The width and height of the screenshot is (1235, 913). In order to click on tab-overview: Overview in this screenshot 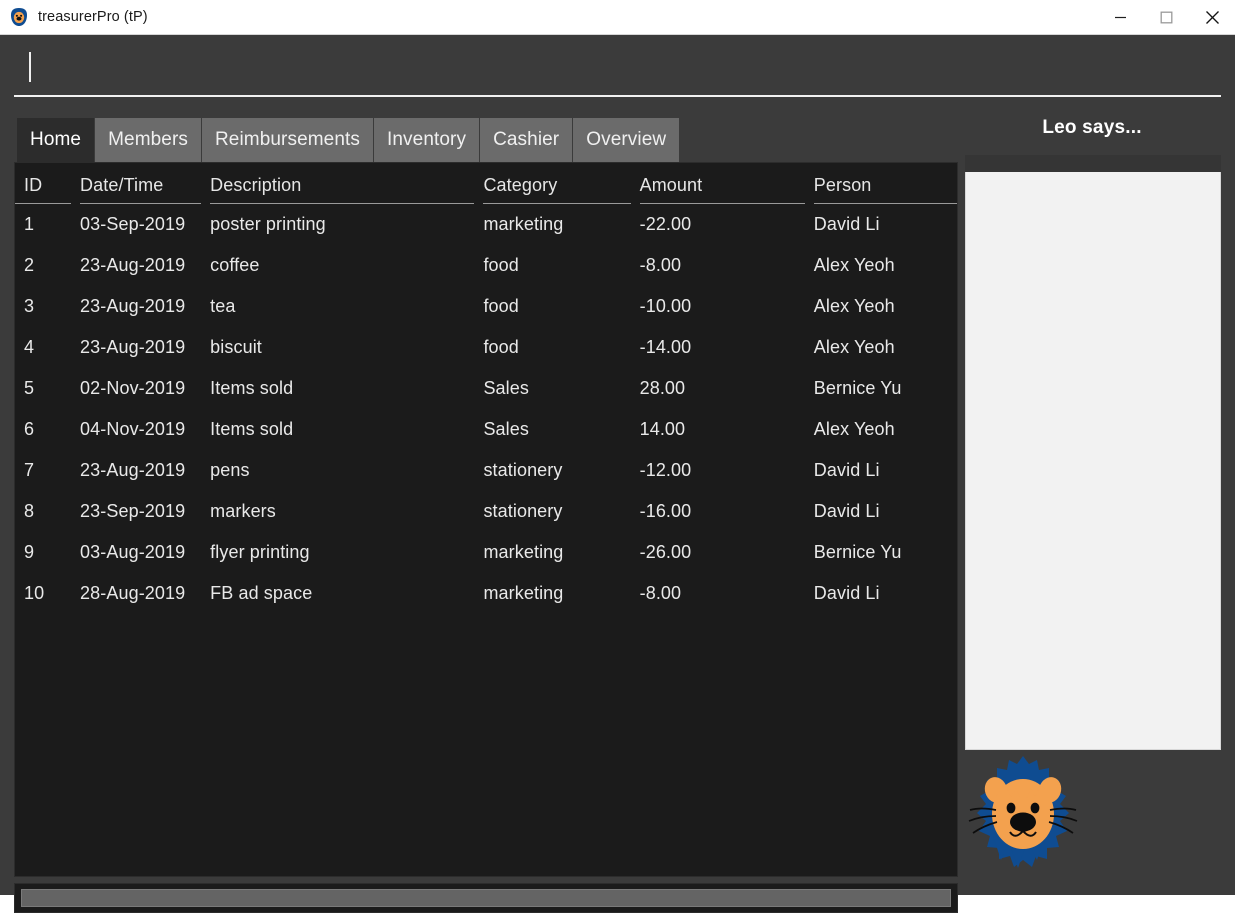, I will do `click(627, 140)`.